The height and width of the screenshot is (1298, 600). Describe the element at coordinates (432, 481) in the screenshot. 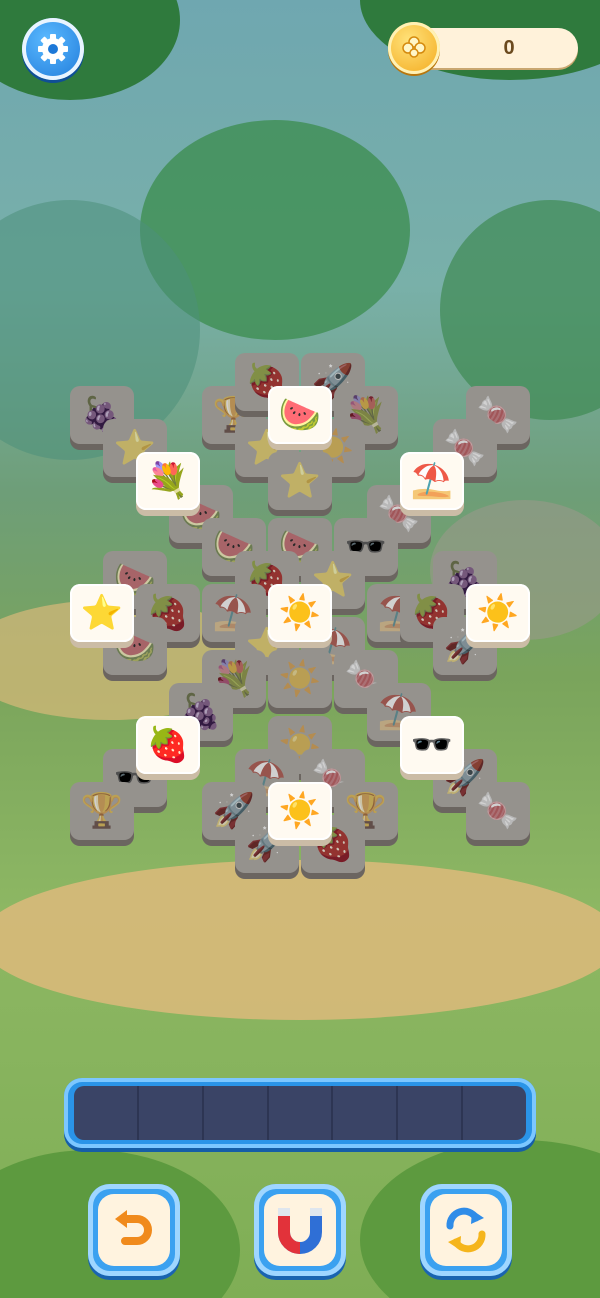

I see `umbrella-icon: ⛱️` at that location.